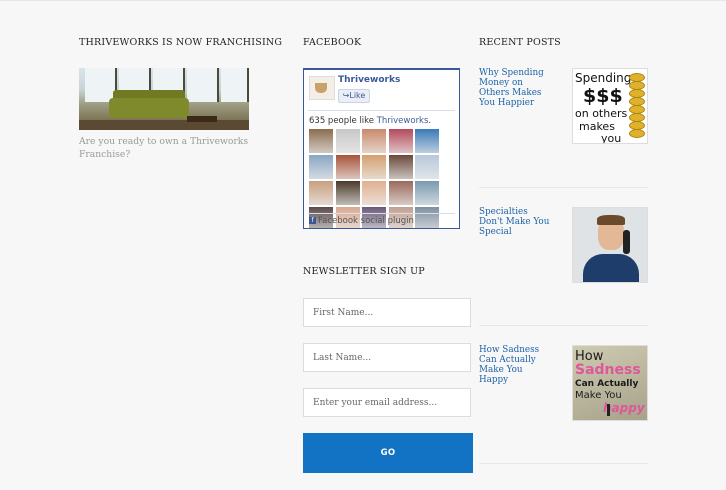 The image size is (726, 490). I want to click on facebook-like-count: 635 people like Thriveworks., so click(370, 121).